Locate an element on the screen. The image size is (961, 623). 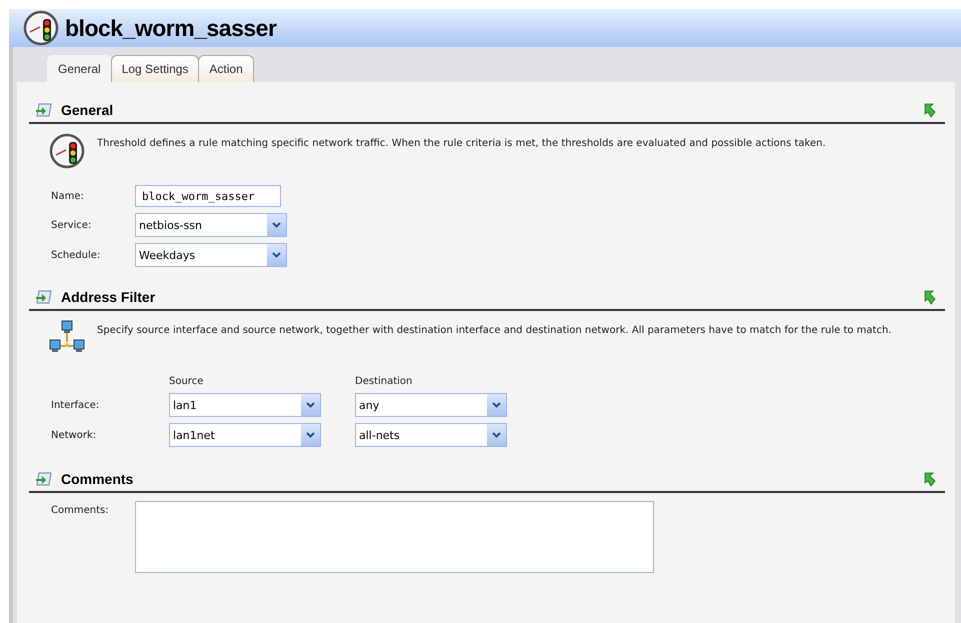
field-label: Interface: is located at coordinates (75, 405).